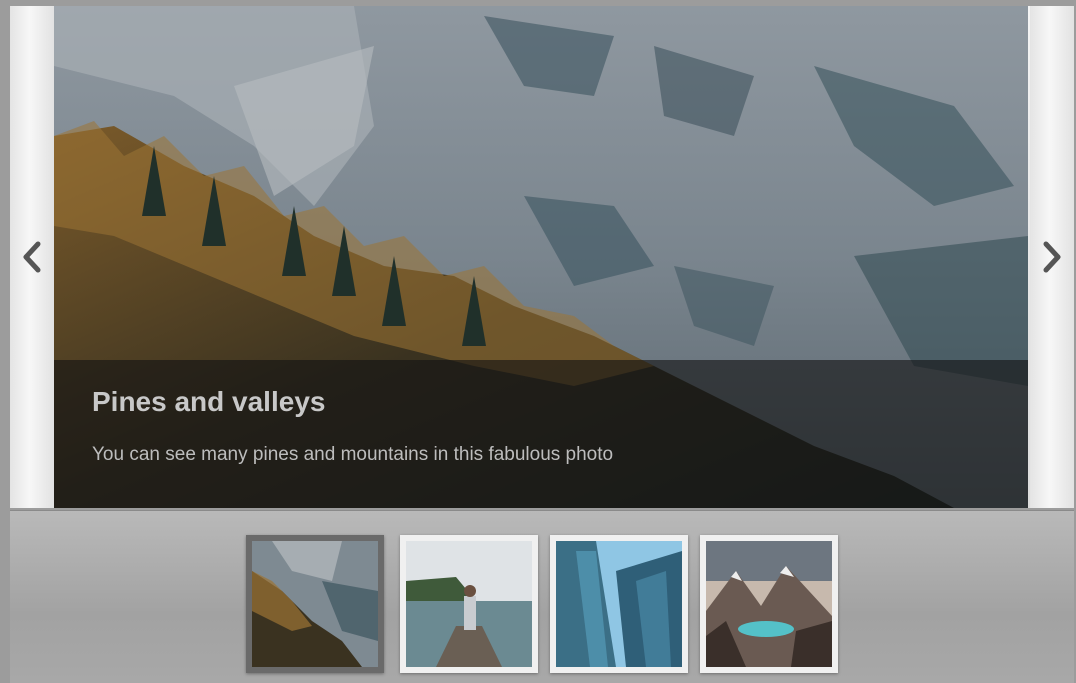 The height and width of the screenshot is (683, 1076). I want to click on thumbnail-glass-buildings, so click(619, 604).